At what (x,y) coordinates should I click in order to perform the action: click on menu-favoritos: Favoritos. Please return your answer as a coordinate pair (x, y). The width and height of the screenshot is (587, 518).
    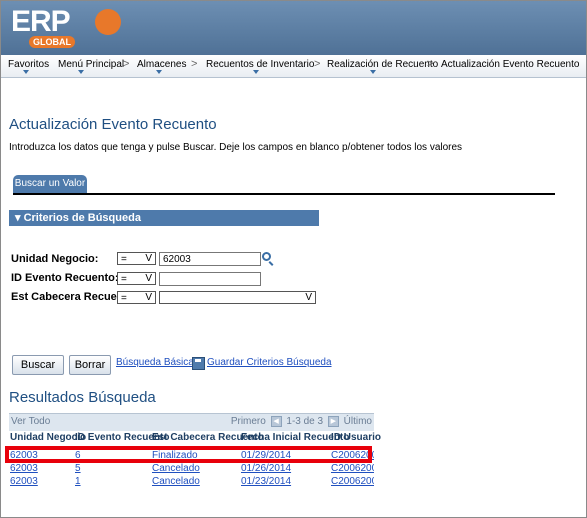
    Looking at the image, I should click on (28, 64).